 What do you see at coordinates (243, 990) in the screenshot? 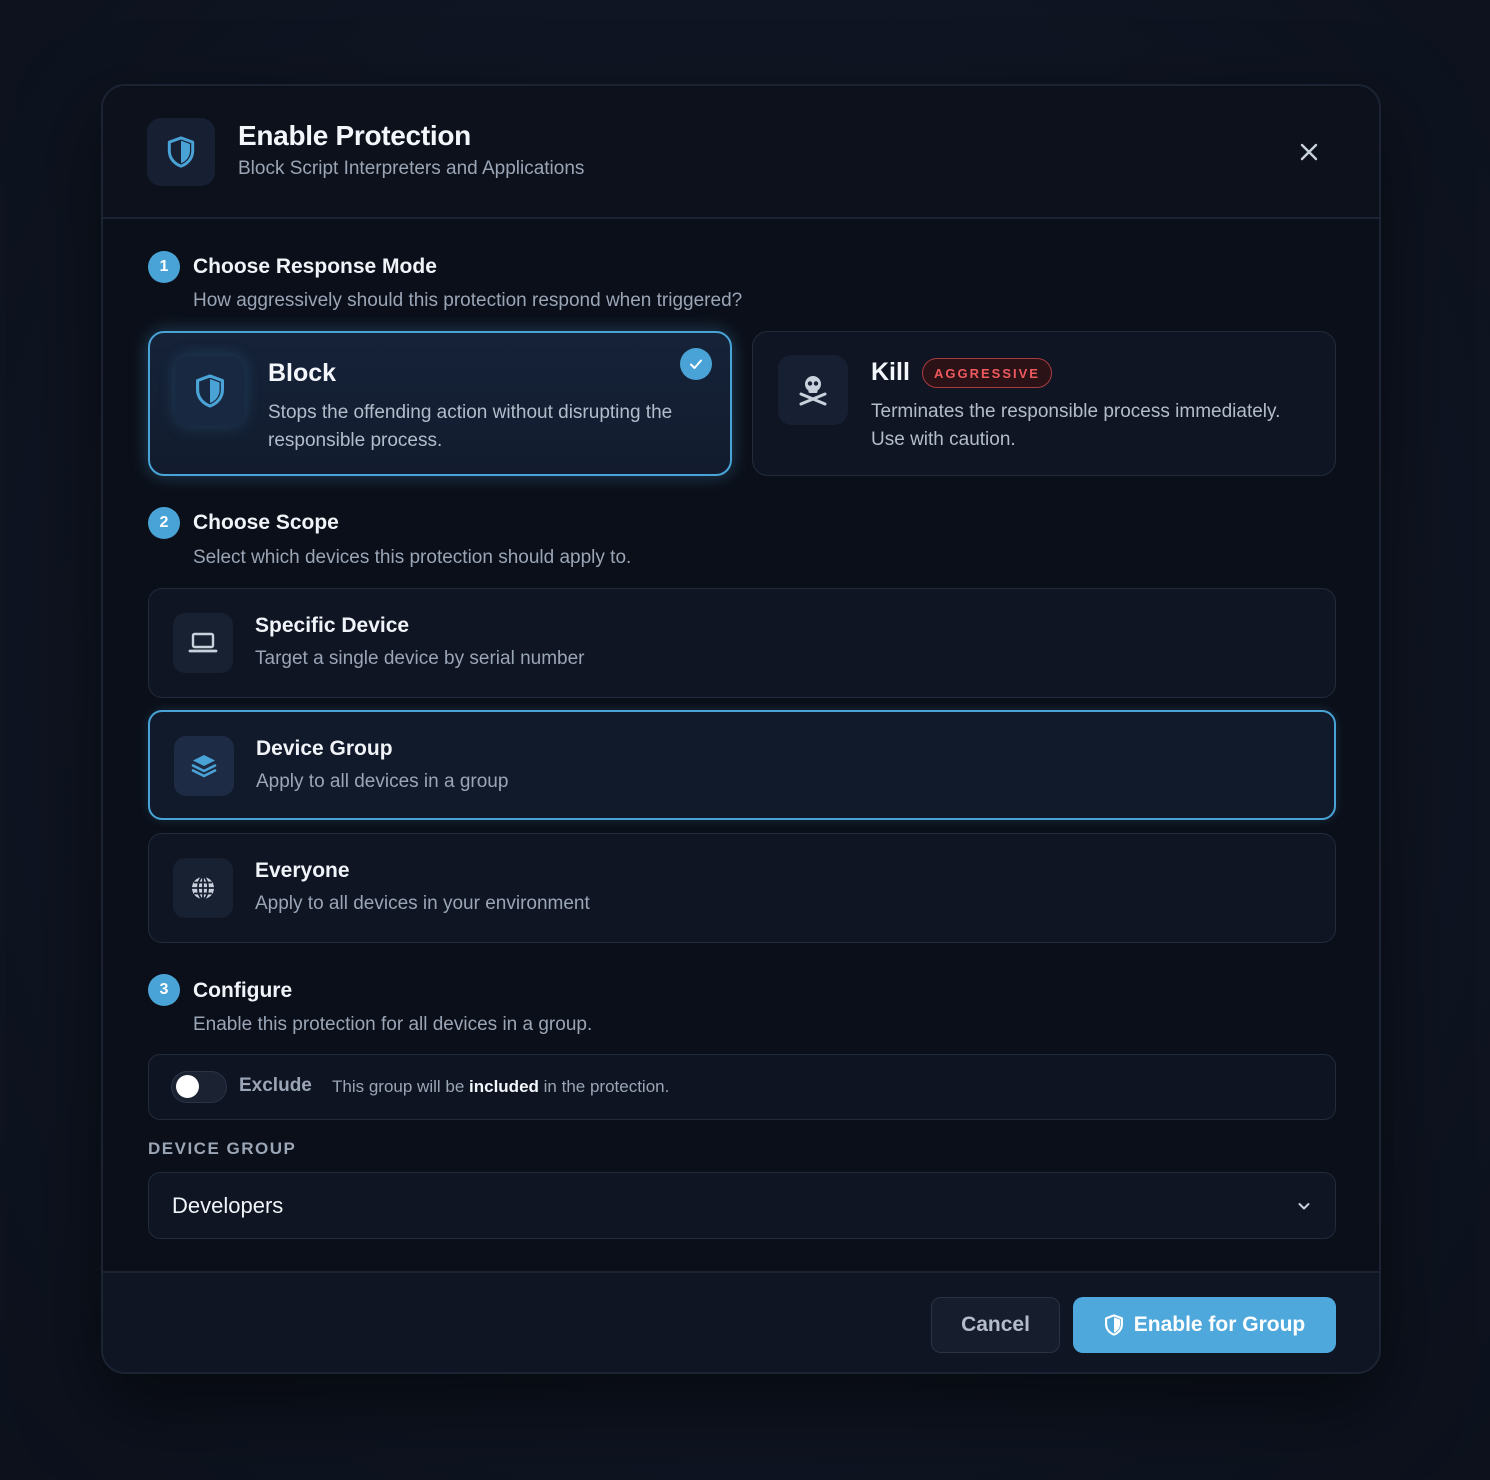
I see `step-title-configure: Configure` at bounding box center [243, 990].